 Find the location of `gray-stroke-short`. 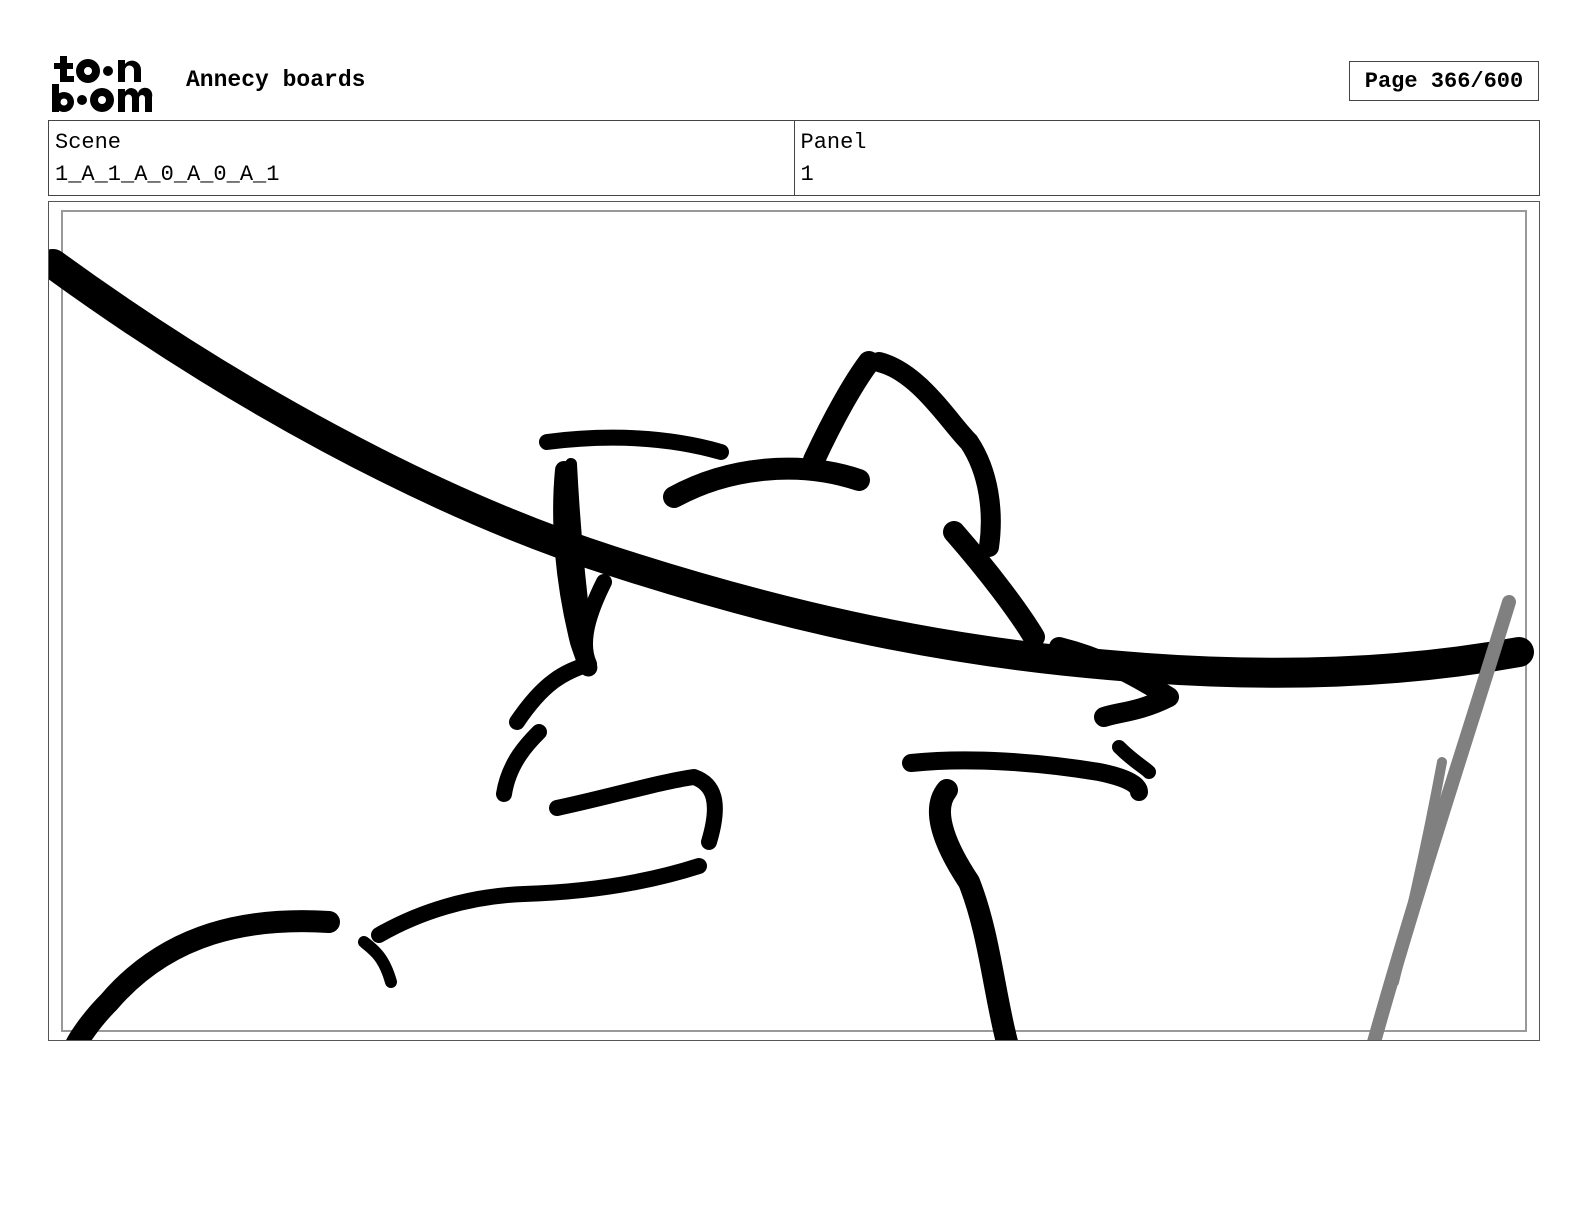

gray-stroke-short is located at coordinates (1418, 872).